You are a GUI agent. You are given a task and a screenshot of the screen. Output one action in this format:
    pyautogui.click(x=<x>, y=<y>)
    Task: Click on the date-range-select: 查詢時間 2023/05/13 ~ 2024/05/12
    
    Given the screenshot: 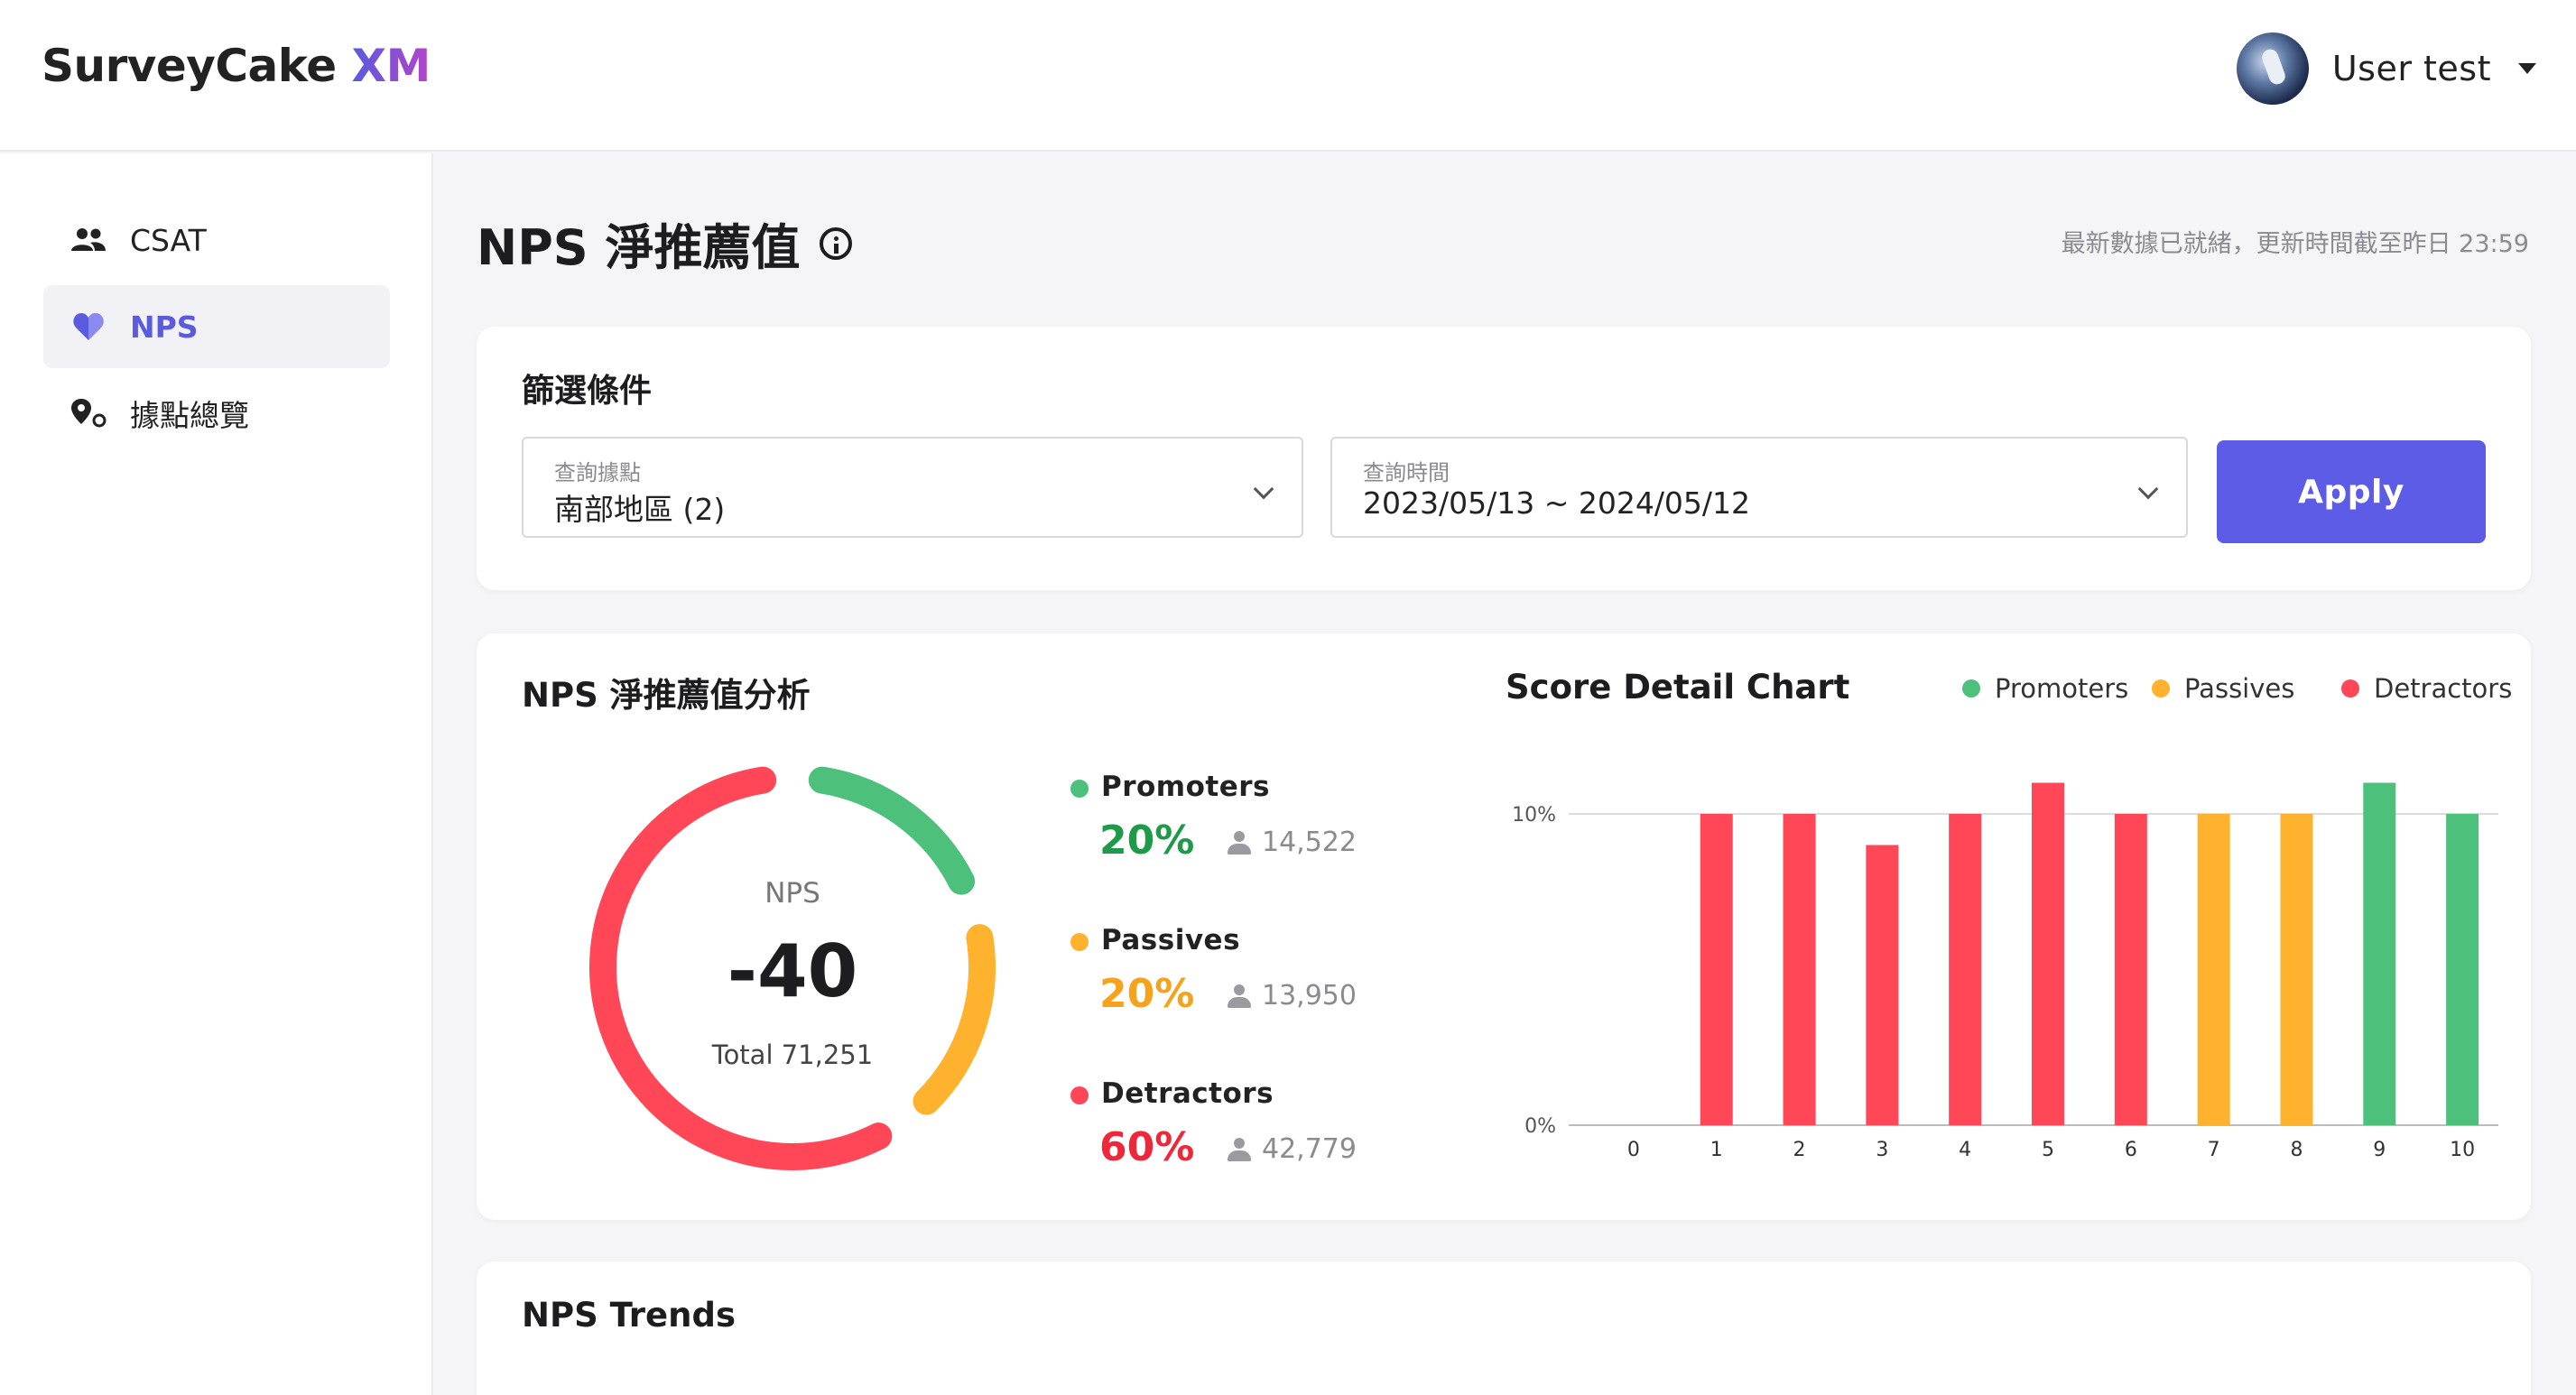 What is the action you would take?
    pyautogui.click(x=1759, y=487)
    